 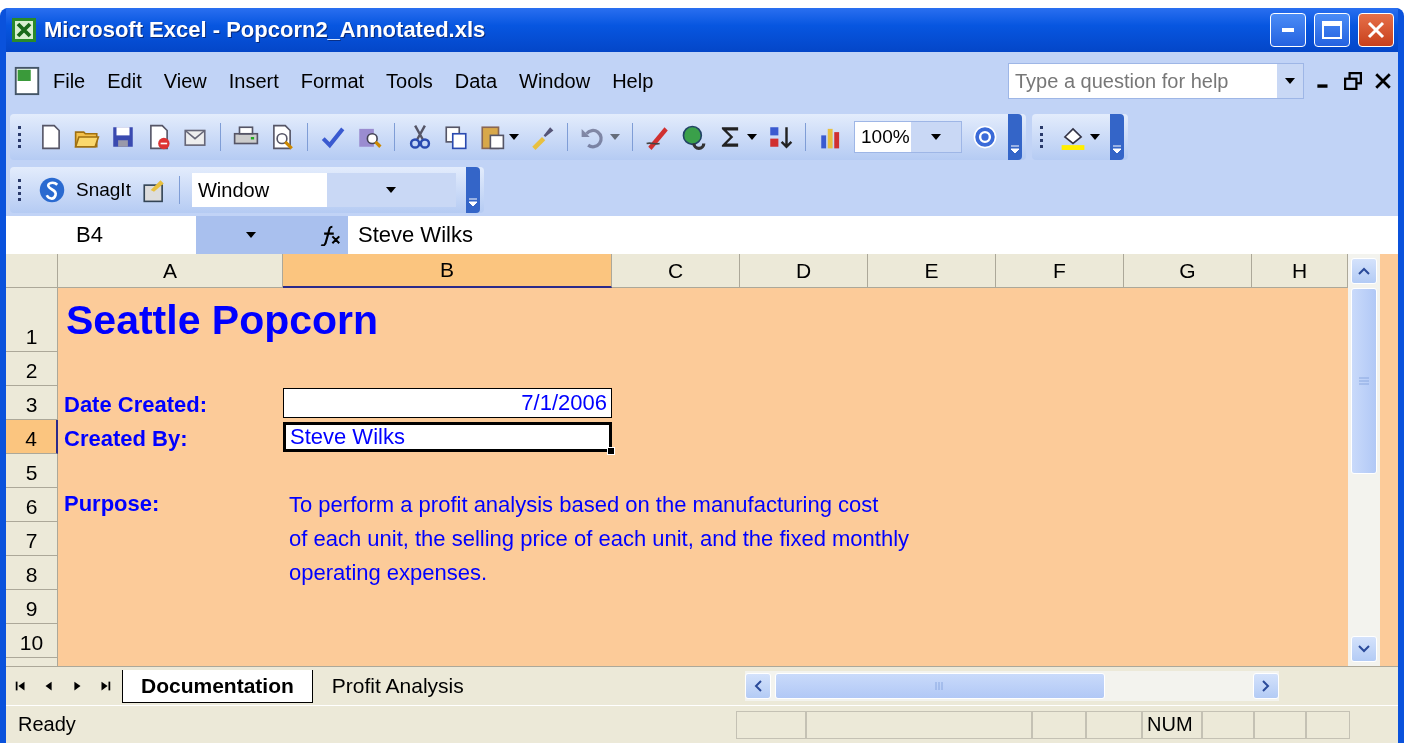 I want to click on maximize-button, so click(x=1332, y=30).